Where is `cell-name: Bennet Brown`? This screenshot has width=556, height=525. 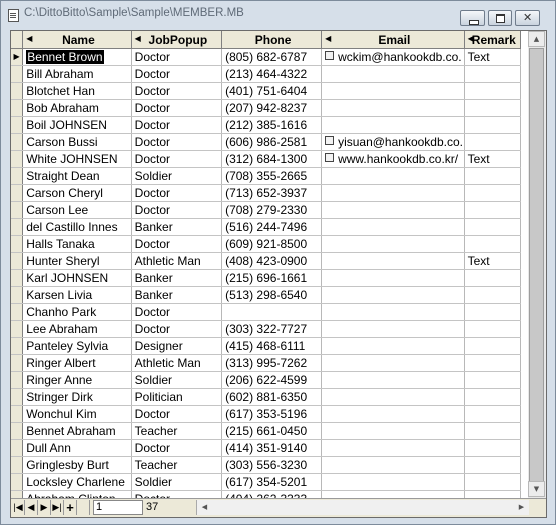 cell-name: Bennet Brown is located at coordinates (77, 57).